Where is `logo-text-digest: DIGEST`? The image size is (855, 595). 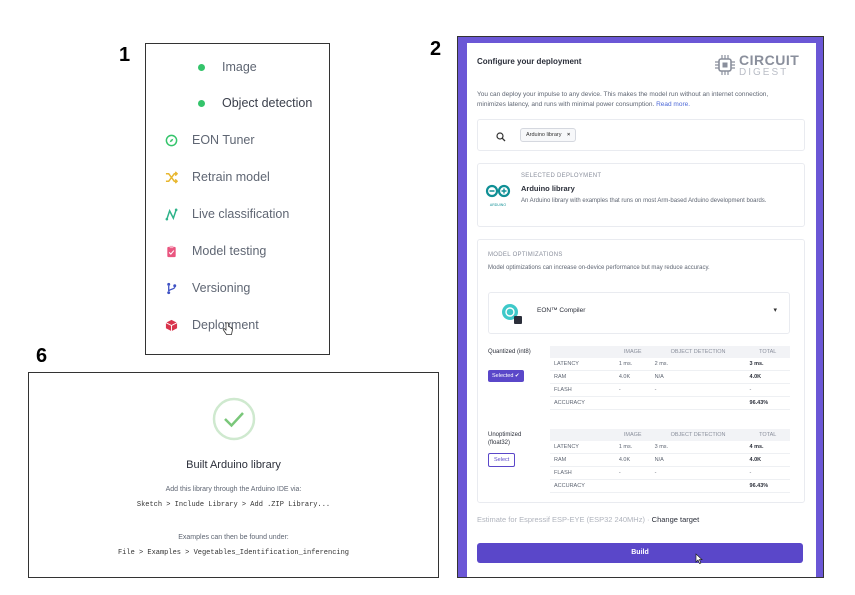
logo-text-digest: DIGEST is located at coordinates (764, 72).